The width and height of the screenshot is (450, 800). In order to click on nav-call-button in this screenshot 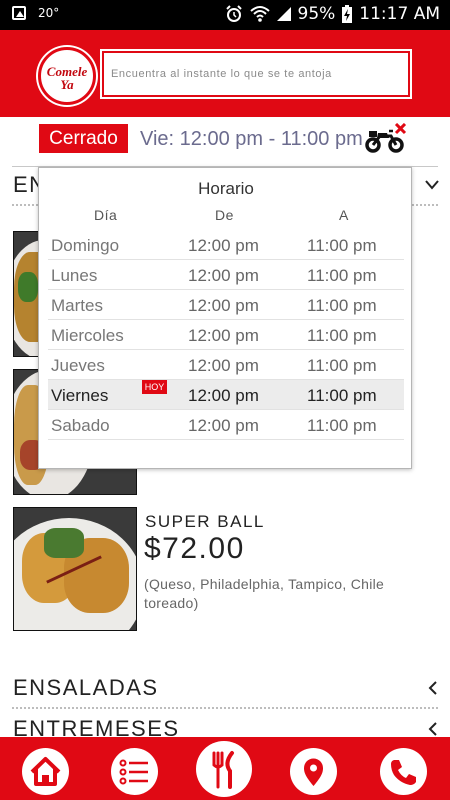, I will do `click(403, 771)`.